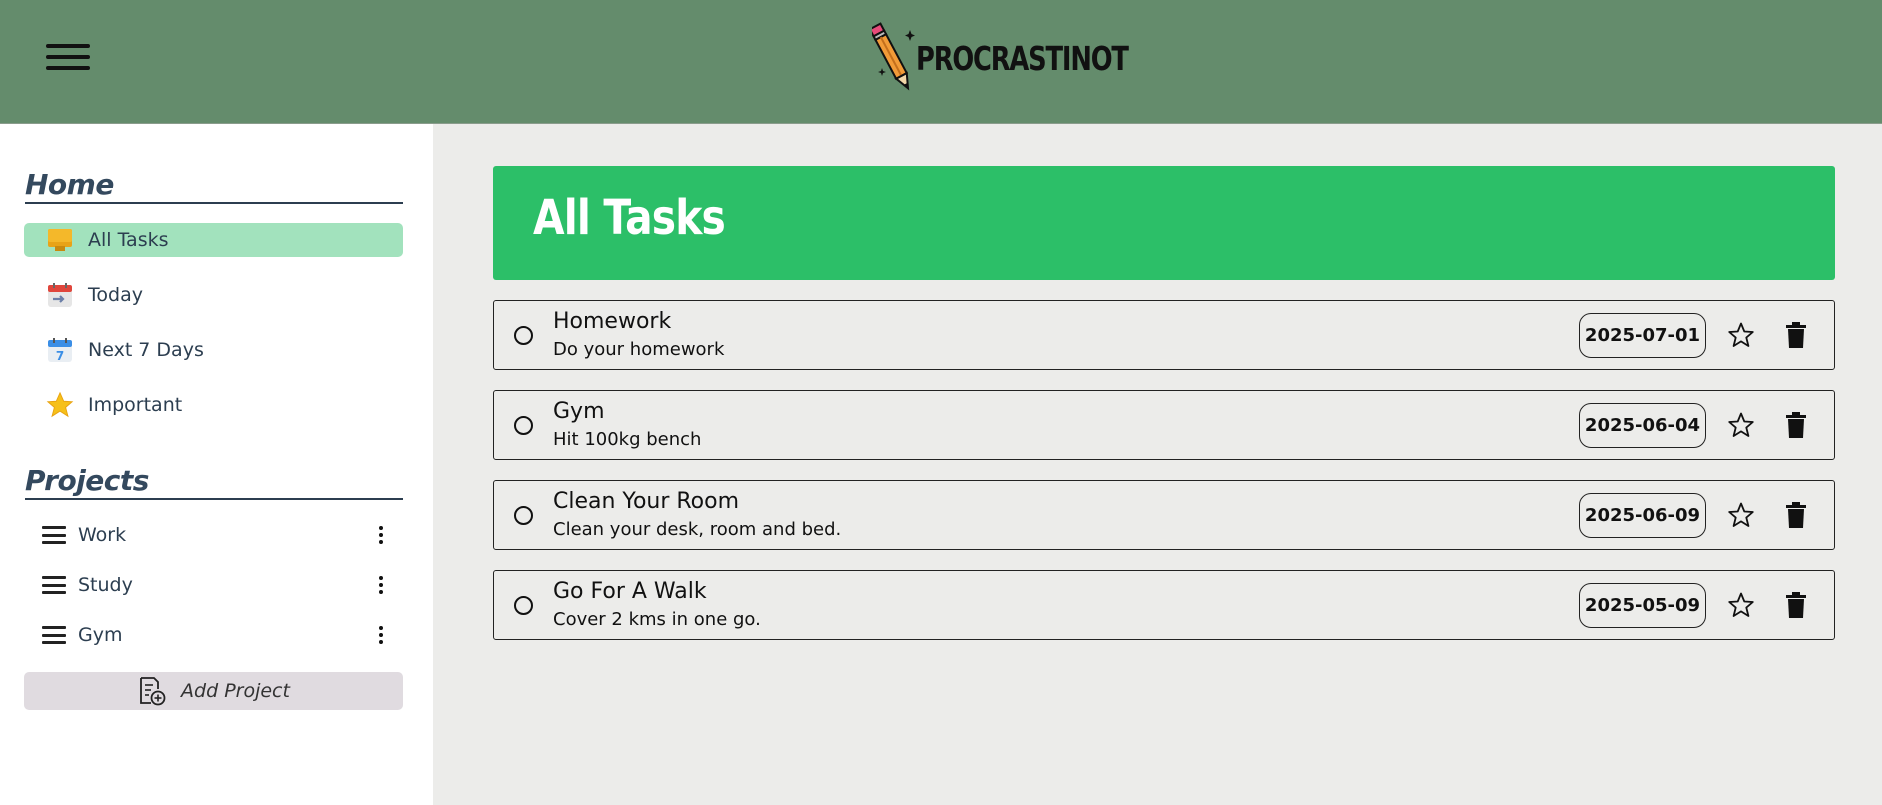 Image resolution: width=1882 pixels, height=805 pixels. I want to click on task-row: Gym Hit 100kg bench 2025-06-04, so click(1164, 425).